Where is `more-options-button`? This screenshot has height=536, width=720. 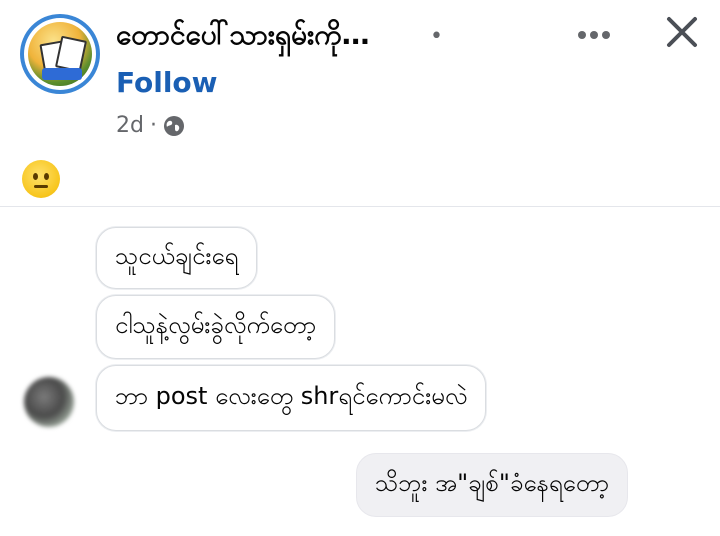 more-options-button is located at coordinates (594, 34).